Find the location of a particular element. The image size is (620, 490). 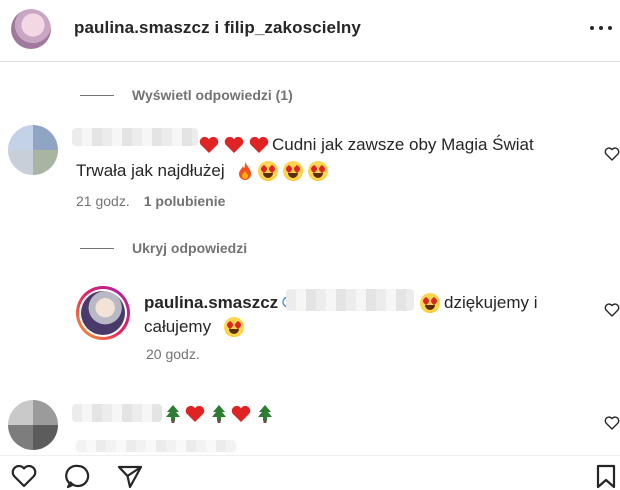

post-authors: paulina.smaszcz i filip_zakoscielny is located at coordinates (217, 28).